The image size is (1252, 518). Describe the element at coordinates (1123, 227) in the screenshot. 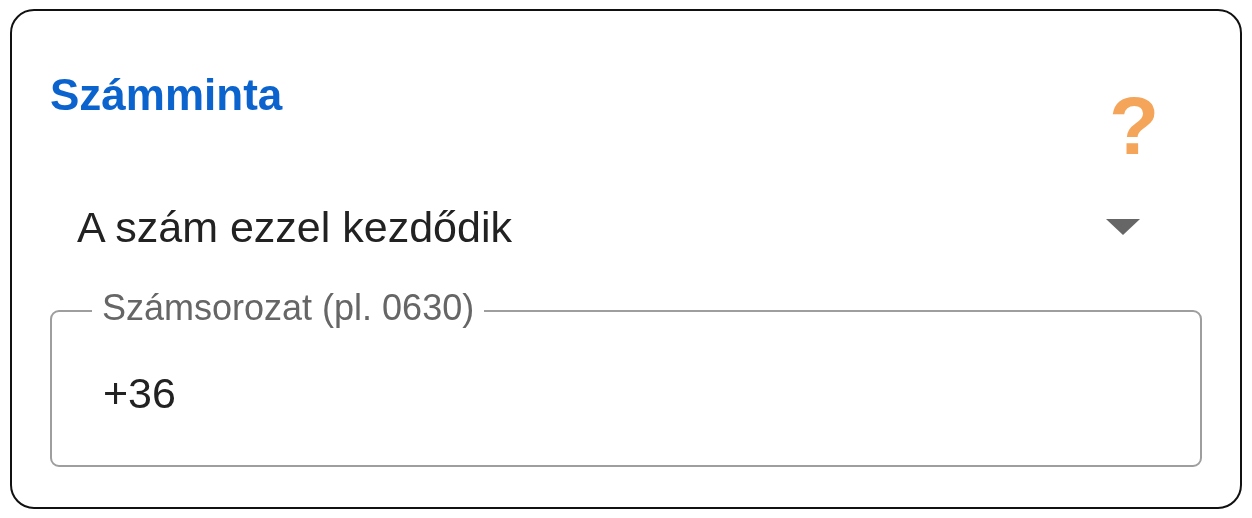

I see `caret-icon` at that location.